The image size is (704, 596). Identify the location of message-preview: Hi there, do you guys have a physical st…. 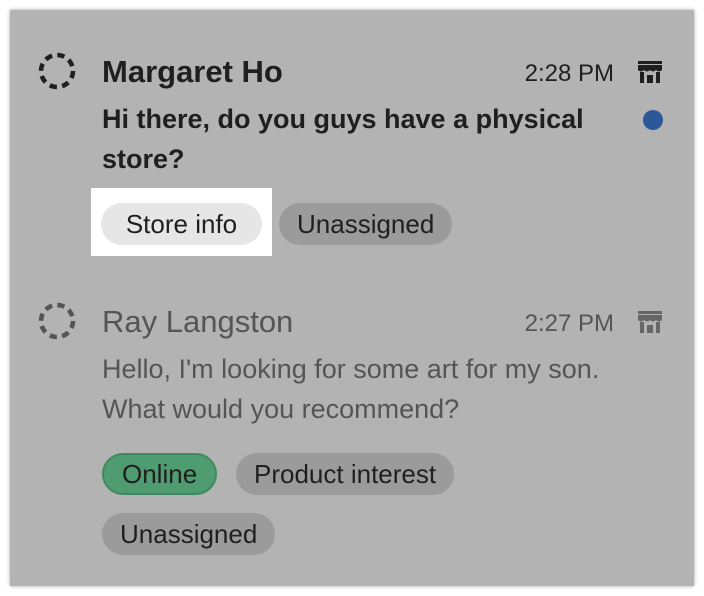
(343, 139).